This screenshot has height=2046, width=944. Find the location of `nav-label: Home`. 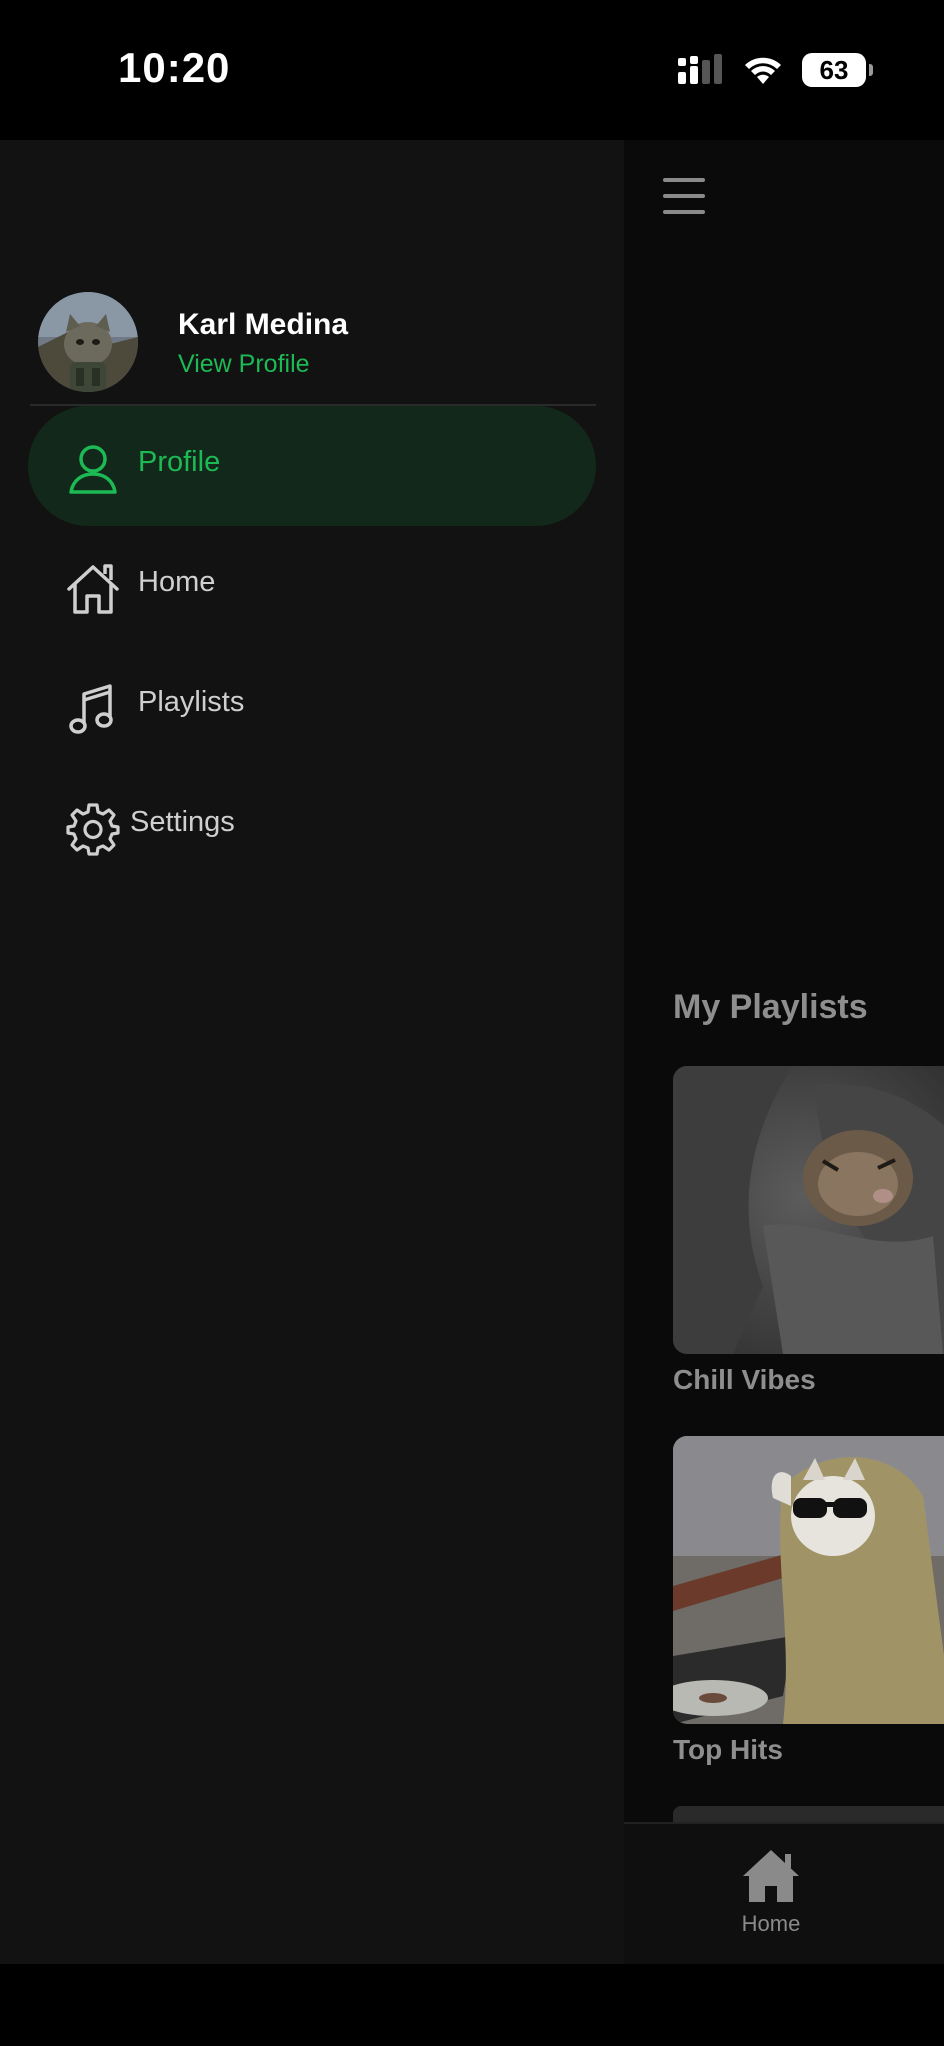

nav-label: Home is located at coordinates (177, 582).